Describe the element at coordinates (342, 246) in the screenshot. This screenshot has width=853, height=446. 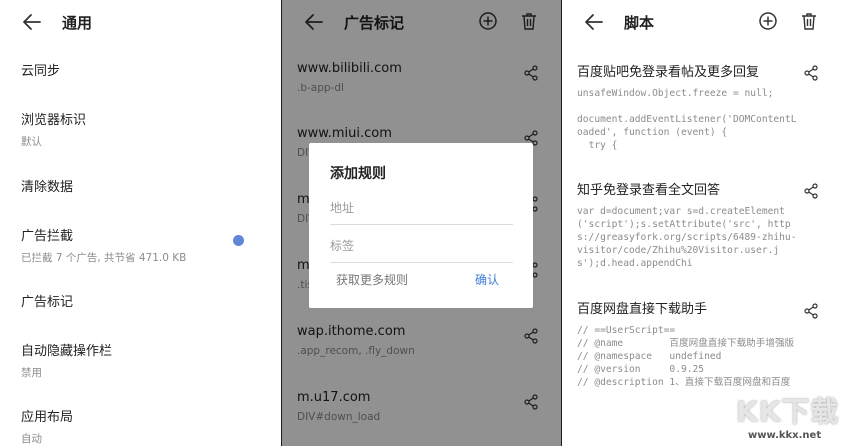
I see `tag-placeholder: 标签` at that location.